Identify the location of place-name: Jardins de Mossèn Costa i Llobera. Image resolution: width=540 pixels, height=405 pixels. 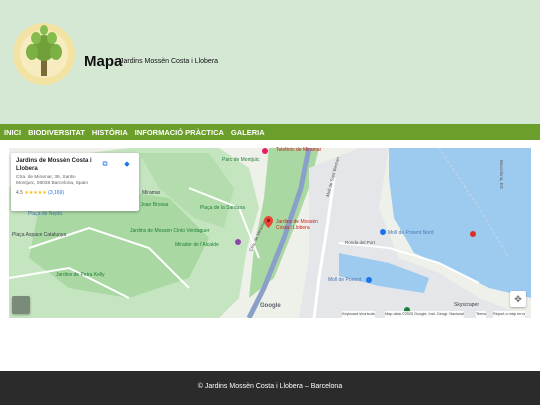
(54, 165).